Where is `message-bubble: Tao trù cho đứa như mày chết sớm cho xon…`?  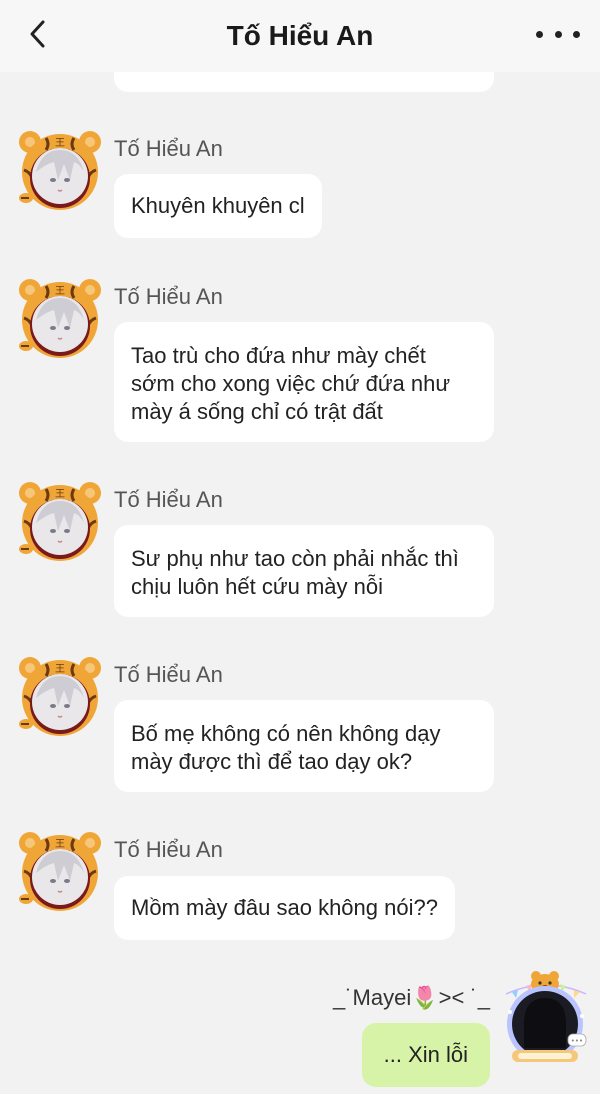
message-bubble: Tao trù cho đứa như mày chết sớm cho xon… is located at coordinates (304, 382).